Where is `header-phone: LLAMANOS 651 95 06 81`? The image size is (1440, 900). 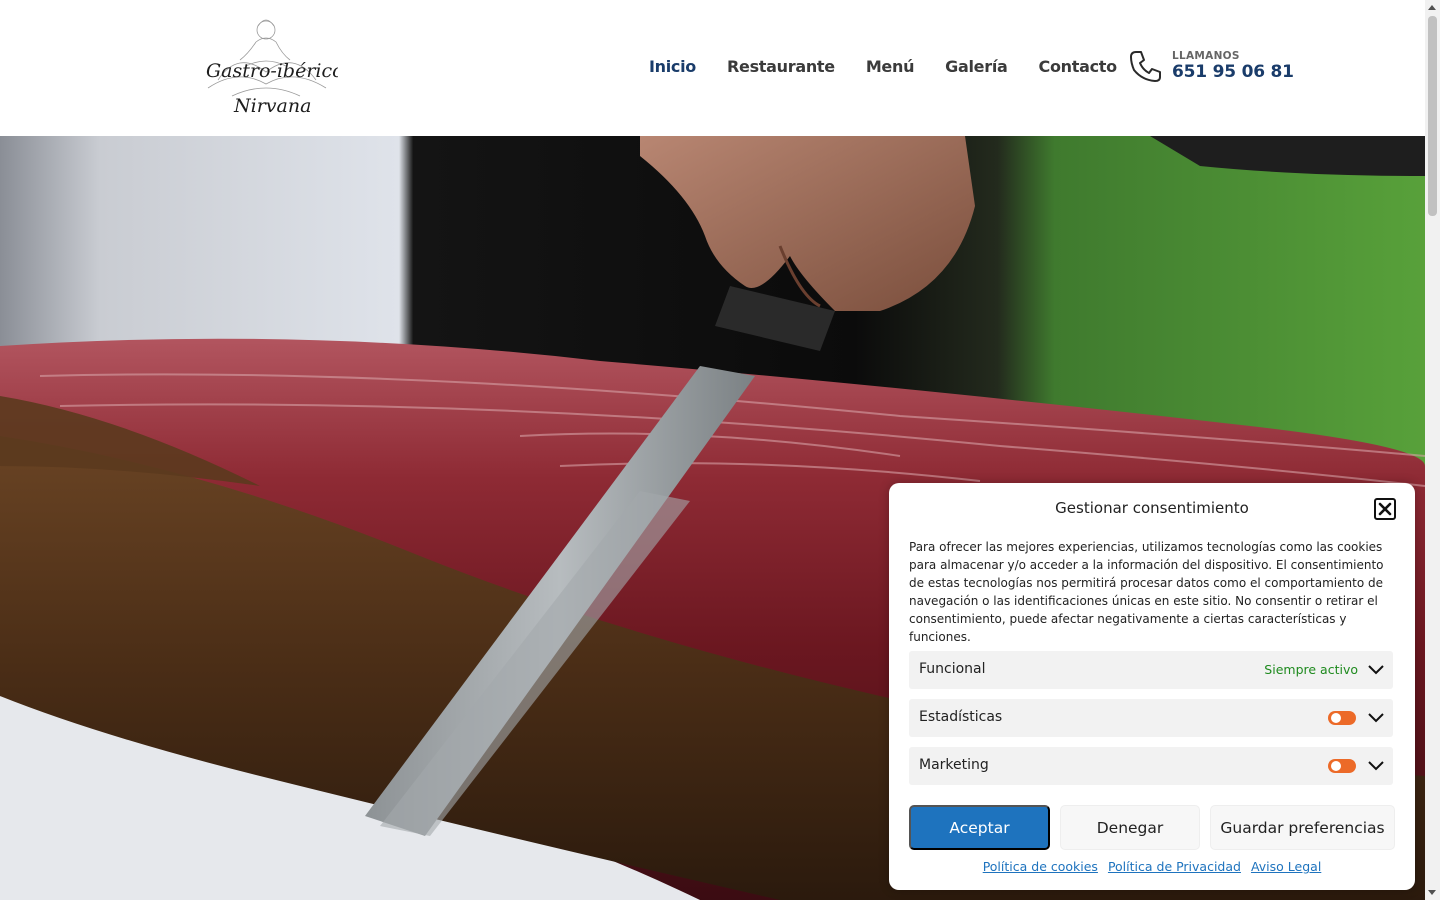 header-phone: LLAMANOS 651 95 06 81 is located at coordinates (1211, 68).